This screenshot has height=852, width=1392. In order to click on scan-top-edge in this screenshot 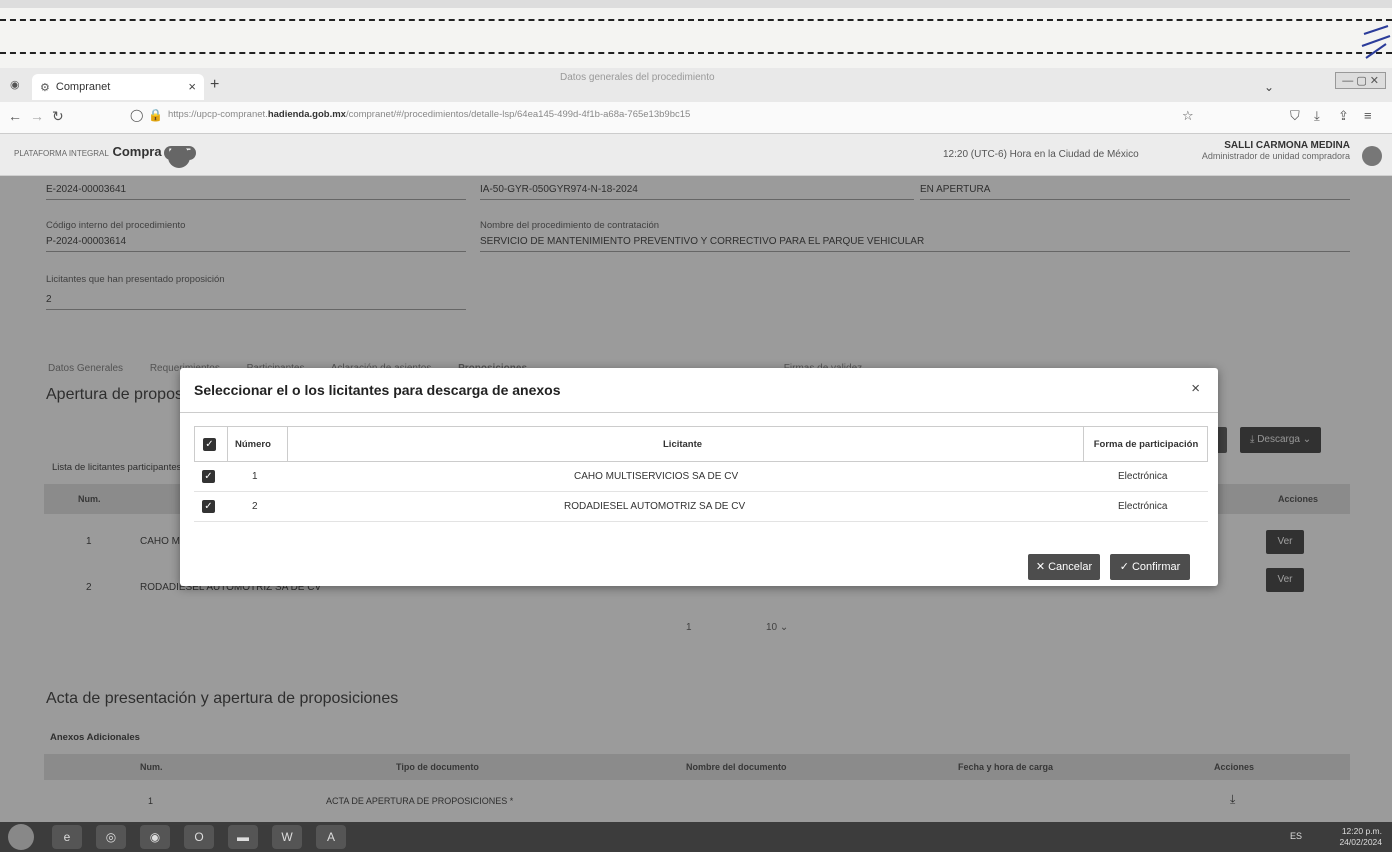, I will do `click(696, 4)`.